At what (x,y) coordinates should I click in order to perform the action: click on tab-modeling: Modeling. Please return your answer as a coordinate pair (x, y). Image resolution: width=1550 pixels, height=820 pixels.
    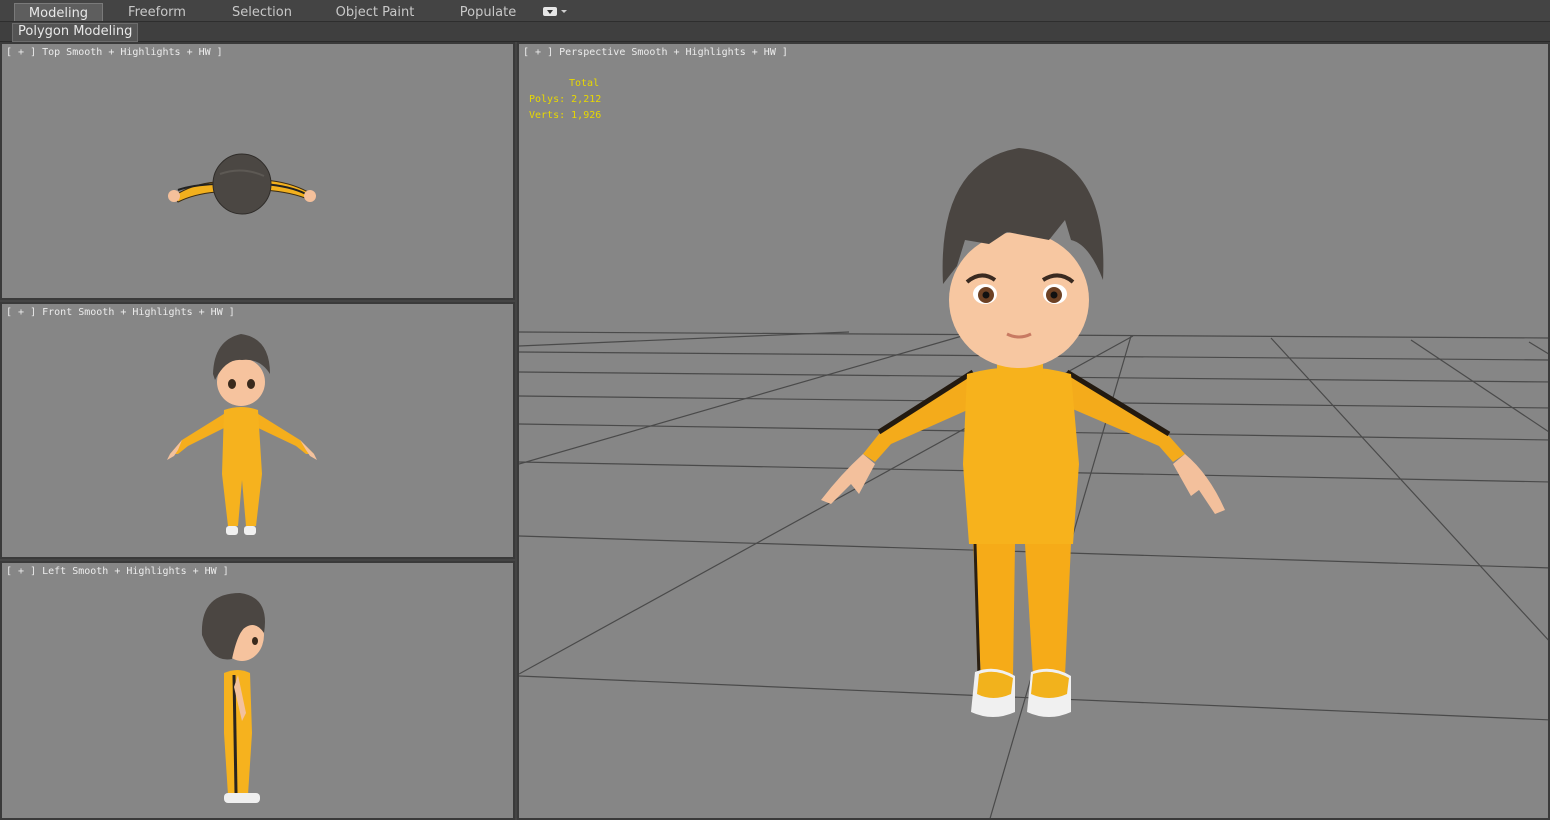
    Looking at the image, I should click on (58, 12).